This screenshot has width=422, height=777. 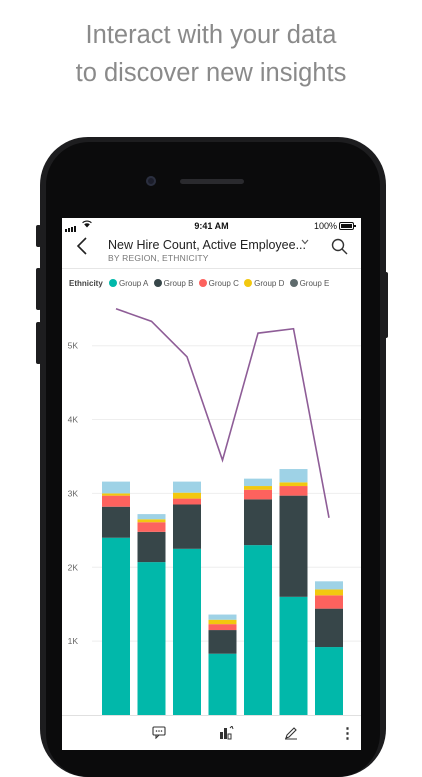 I want to click on chevron-left-icon, so click(x=82, y=248).